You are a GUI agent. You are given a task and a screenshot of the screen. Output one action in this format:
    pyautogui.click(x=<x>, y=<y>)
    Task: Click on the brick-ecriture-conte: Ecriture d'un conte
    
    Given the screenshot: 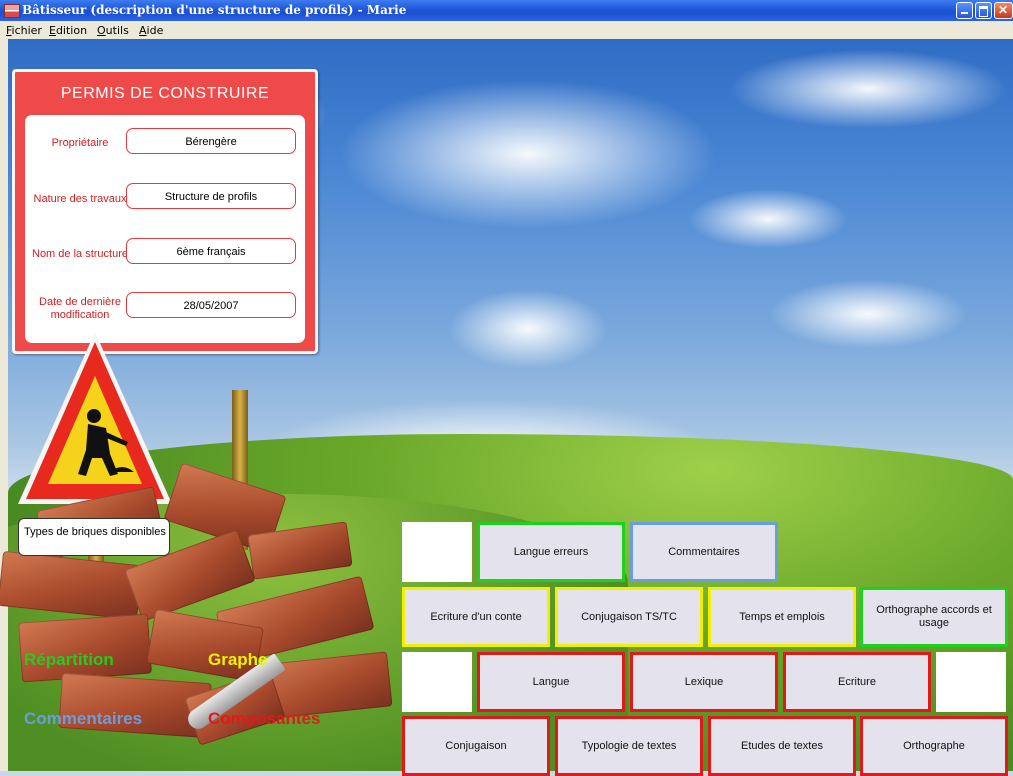 What is the action you would take?
    pyautogui.click(x=476, y=617)
    